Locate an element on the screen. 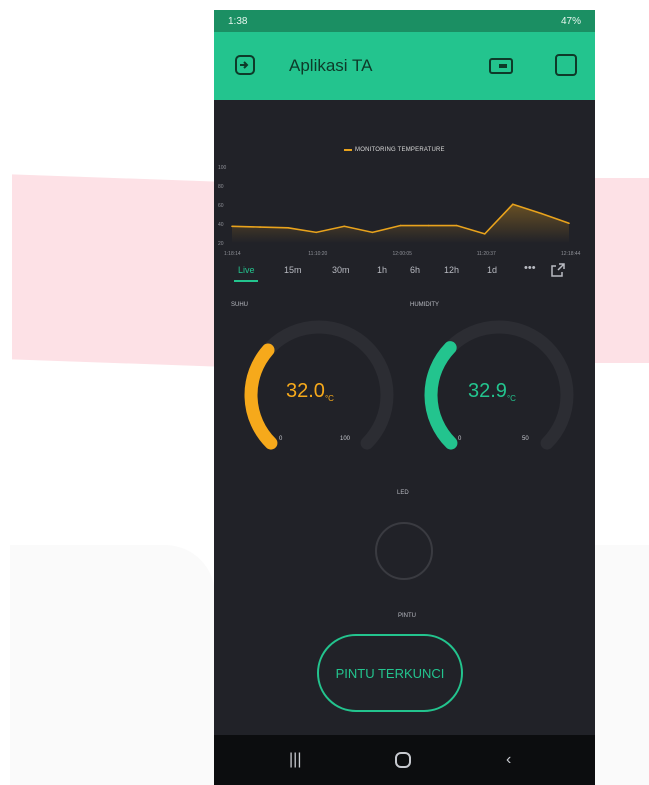  gauge-value-number: 32.9 is located at coordinates (487, 391).